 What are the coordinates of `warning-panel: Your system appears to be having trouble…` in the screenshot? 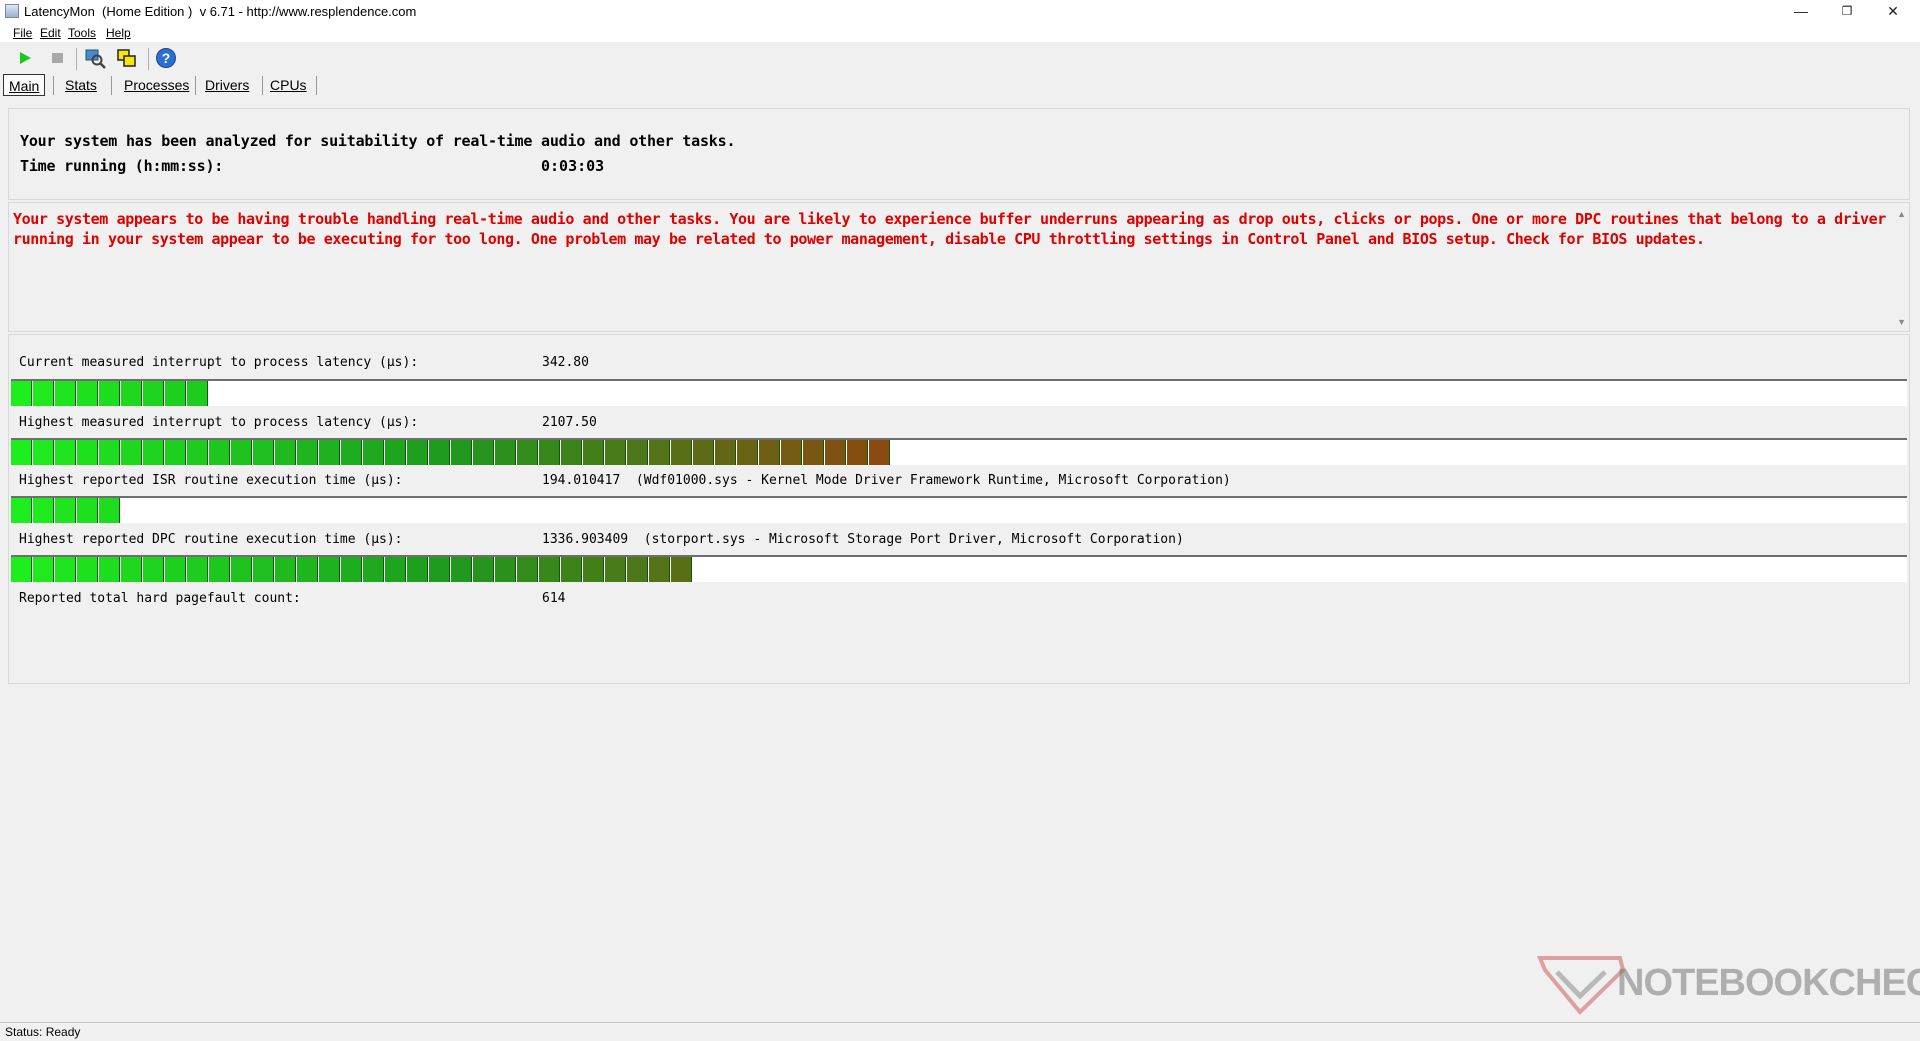 It's located at (959, 267).